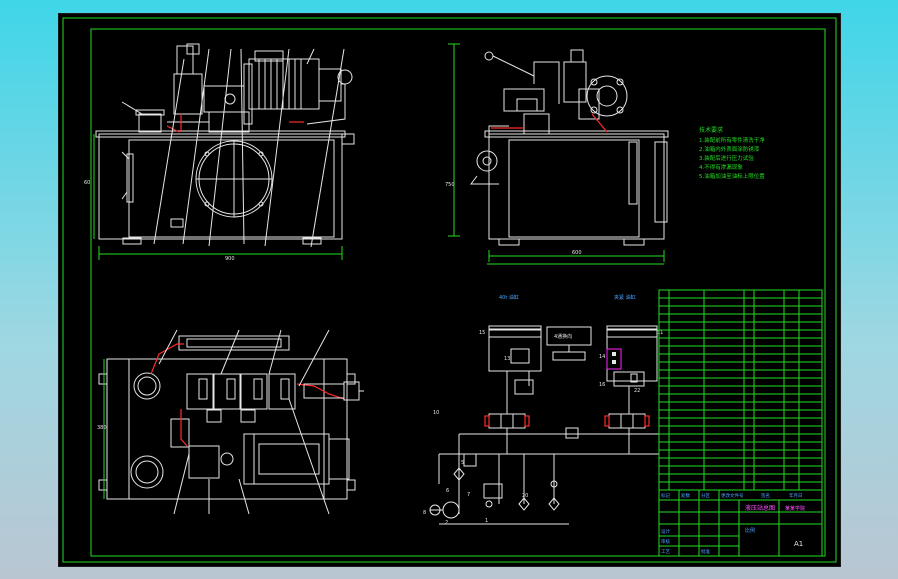 The height and width of the screenshot is (579, 898). Describe the element at coordinates (732, 495) in the screenshot. I see `row-label: 更改文件号` at that location.